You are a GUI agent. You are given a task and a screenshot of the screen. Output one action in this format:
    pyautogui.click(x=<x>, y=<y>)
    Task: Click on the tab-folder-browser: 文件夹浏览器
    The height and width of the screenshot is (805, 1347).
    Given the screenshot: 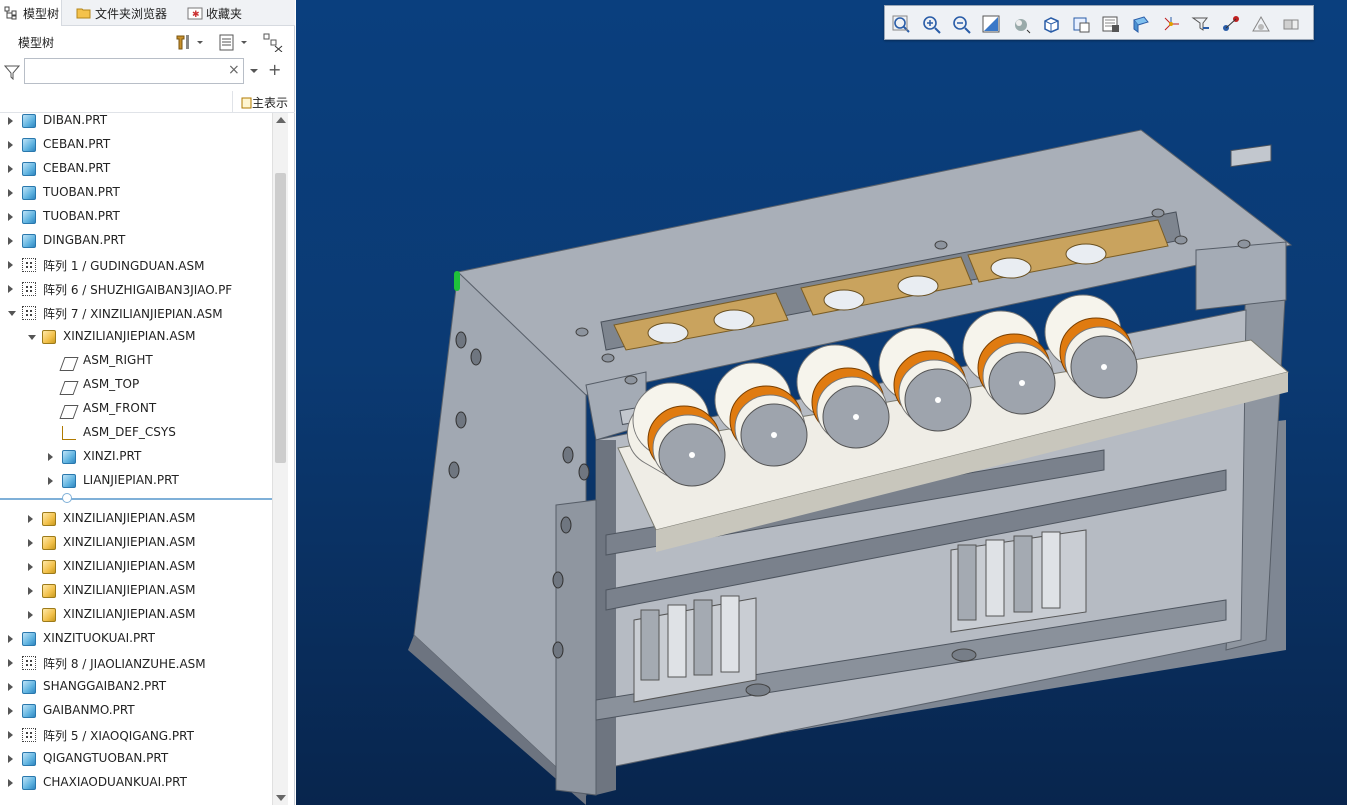 What is the action you would take?
    pyautogui.click(x=125, y=13)
    